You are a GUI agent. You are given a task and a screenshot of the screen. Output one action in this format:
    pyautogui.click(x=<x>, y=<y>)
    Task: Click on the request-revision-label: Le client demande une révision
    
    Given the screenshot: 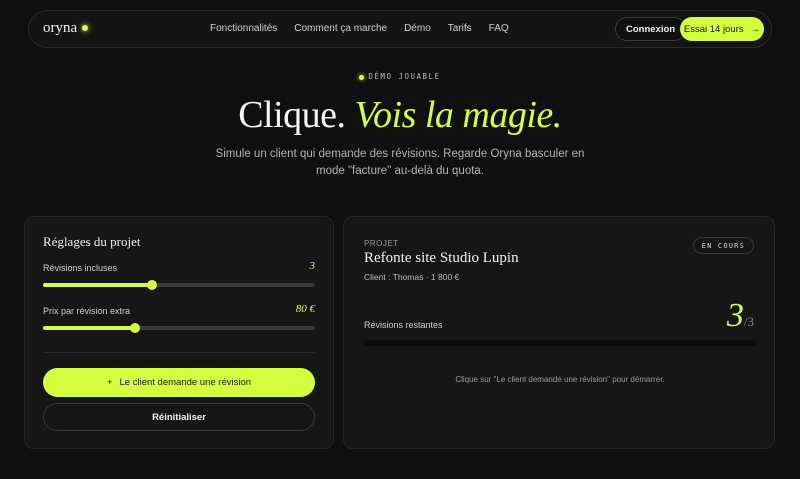 What is the action you would take?
    pyautogui.click(x=185, y=382)
    